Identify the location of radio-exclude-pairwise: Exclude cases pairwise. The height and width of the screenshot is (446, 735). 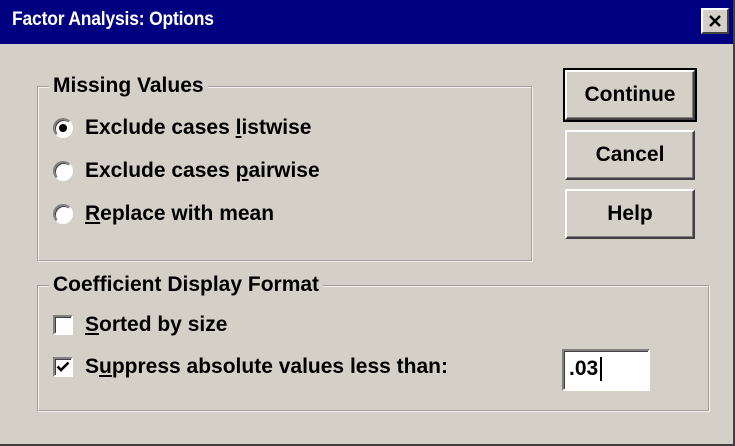
(186, 171).